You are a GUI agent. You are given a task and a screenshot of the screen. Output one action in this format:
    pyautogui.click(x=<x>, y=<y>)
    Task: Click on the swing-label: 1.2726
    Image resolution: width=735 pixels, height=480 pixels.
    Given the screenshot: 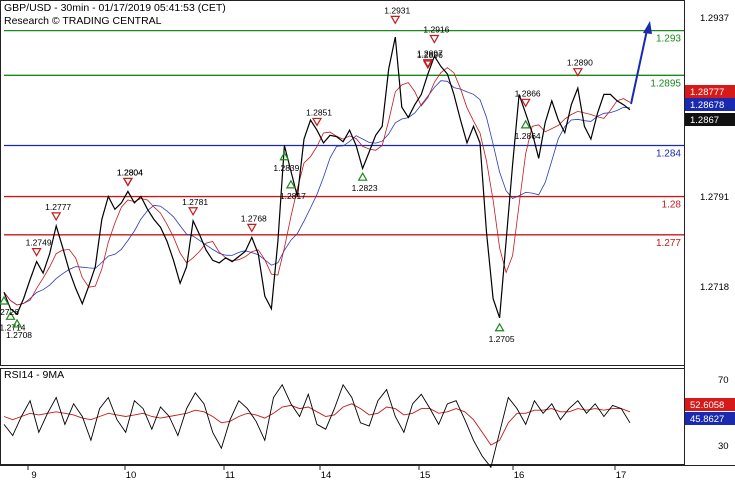 What is the action you would take?
    pyautogui.click(x=9, y=312)
    